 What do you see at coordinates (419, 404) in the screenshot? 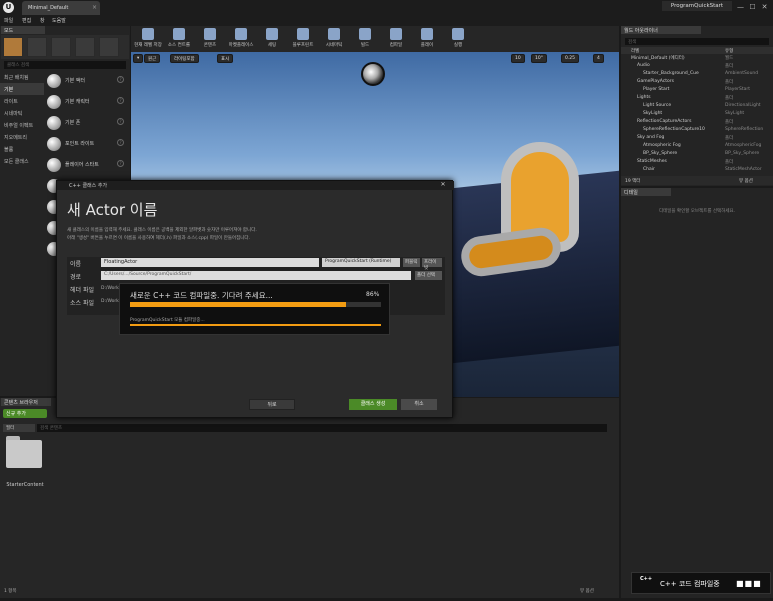
I see `cancel-button: 취소` at bounding box center [419, 404].